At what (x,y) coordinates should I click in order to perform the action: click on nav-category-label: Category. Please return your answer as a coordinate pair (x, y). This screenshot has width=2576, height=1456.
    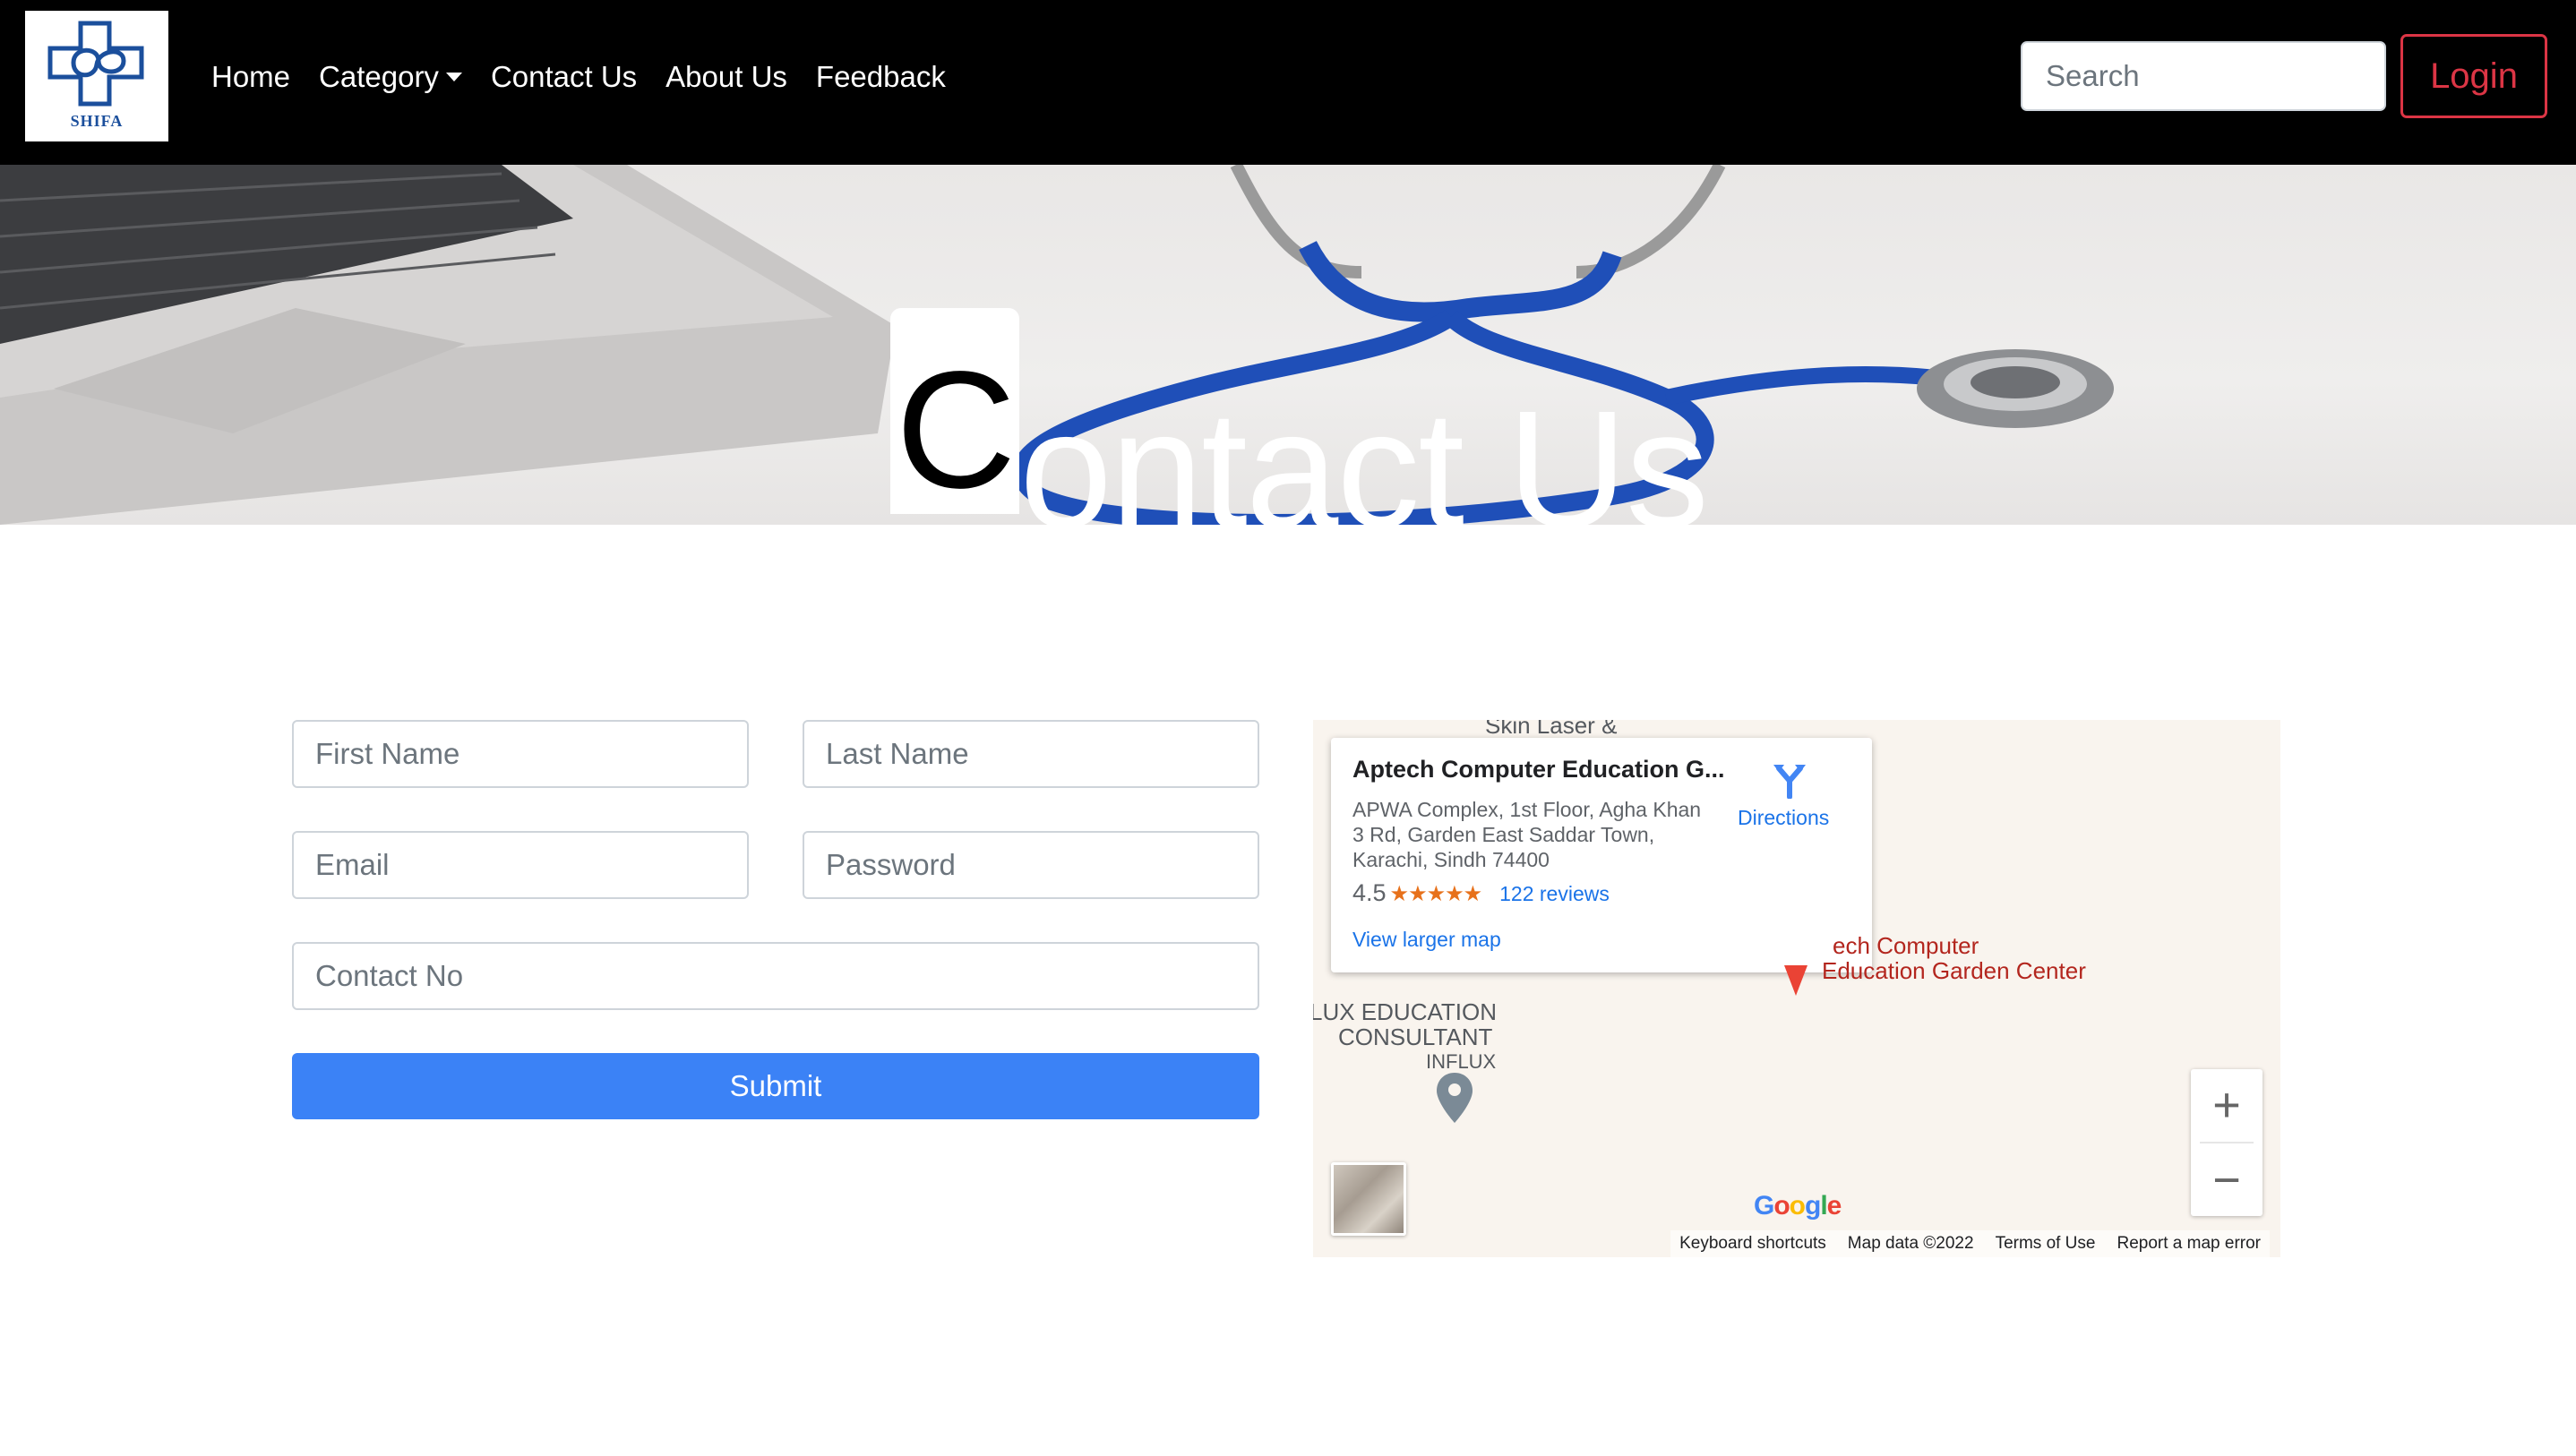
    Looking at the image, I should click on (379, 76).